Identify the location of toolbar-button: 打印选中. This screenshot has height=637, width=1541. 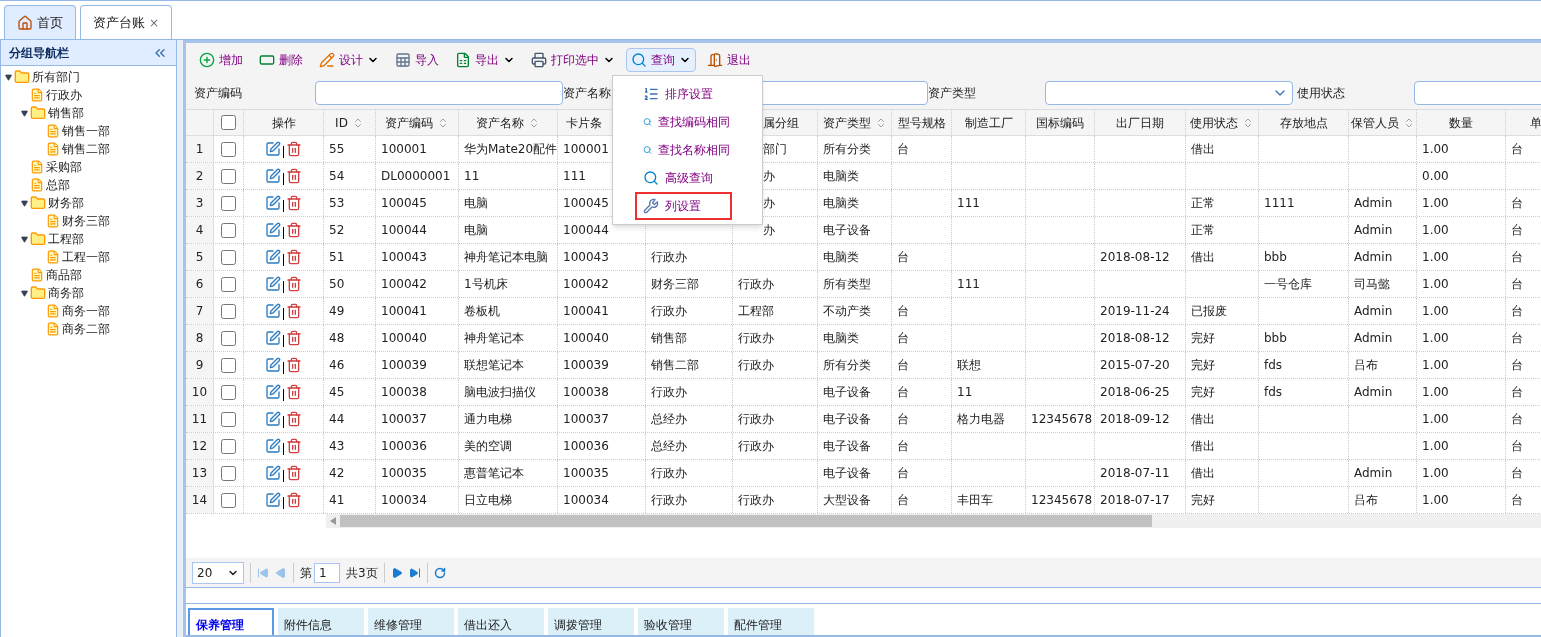
(573, 60).